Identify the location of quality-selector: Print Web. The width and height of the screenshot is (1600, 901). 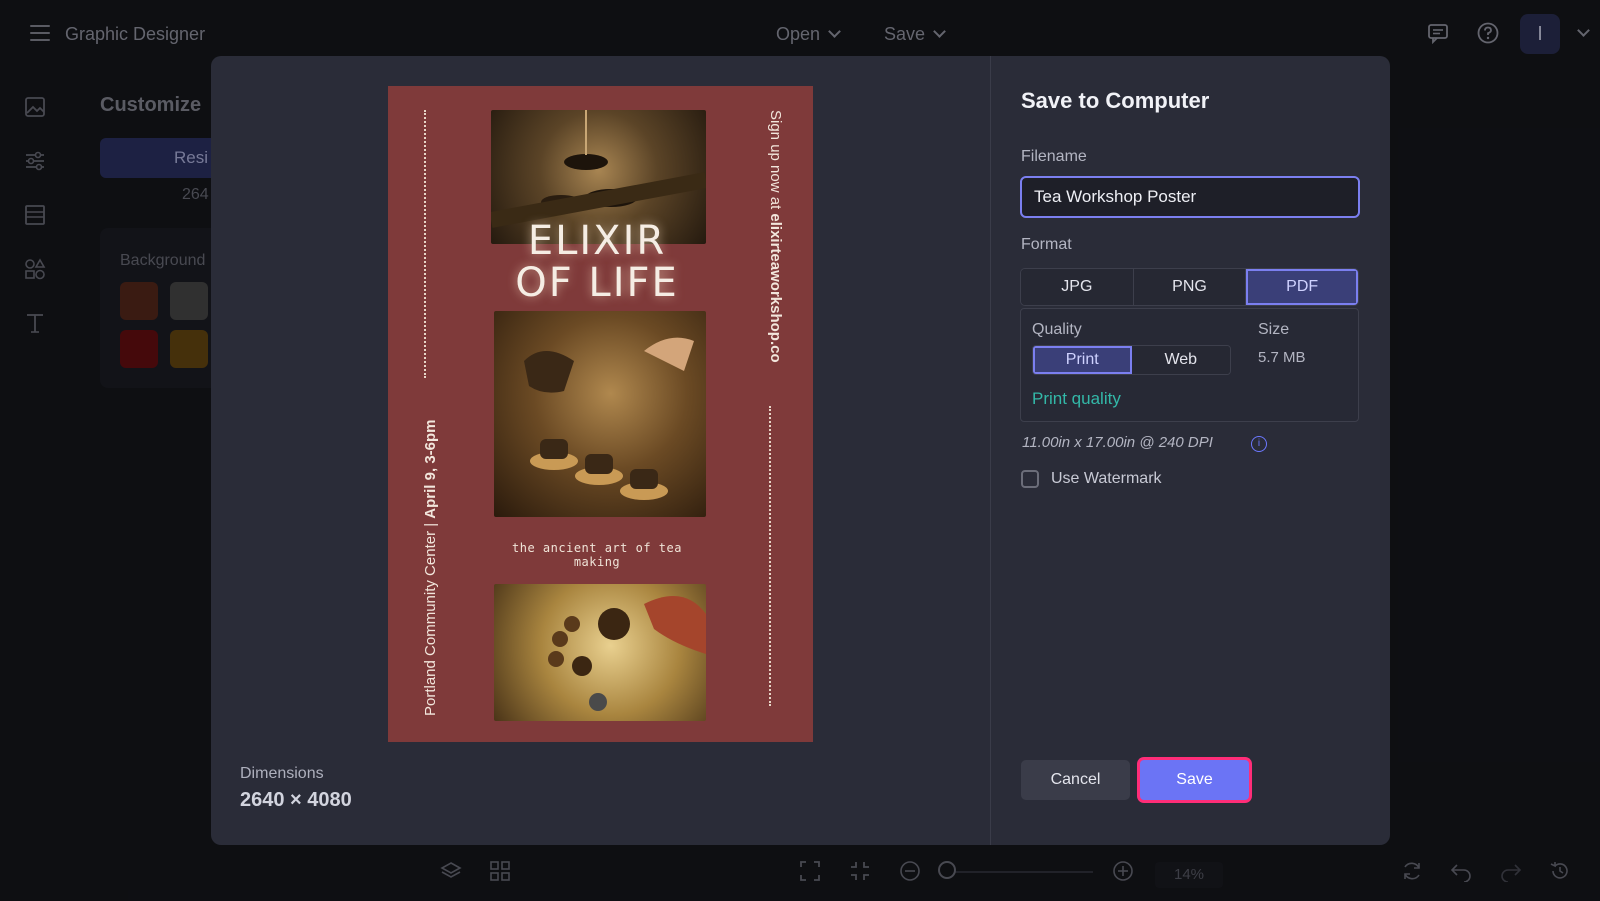
(1131, 360).